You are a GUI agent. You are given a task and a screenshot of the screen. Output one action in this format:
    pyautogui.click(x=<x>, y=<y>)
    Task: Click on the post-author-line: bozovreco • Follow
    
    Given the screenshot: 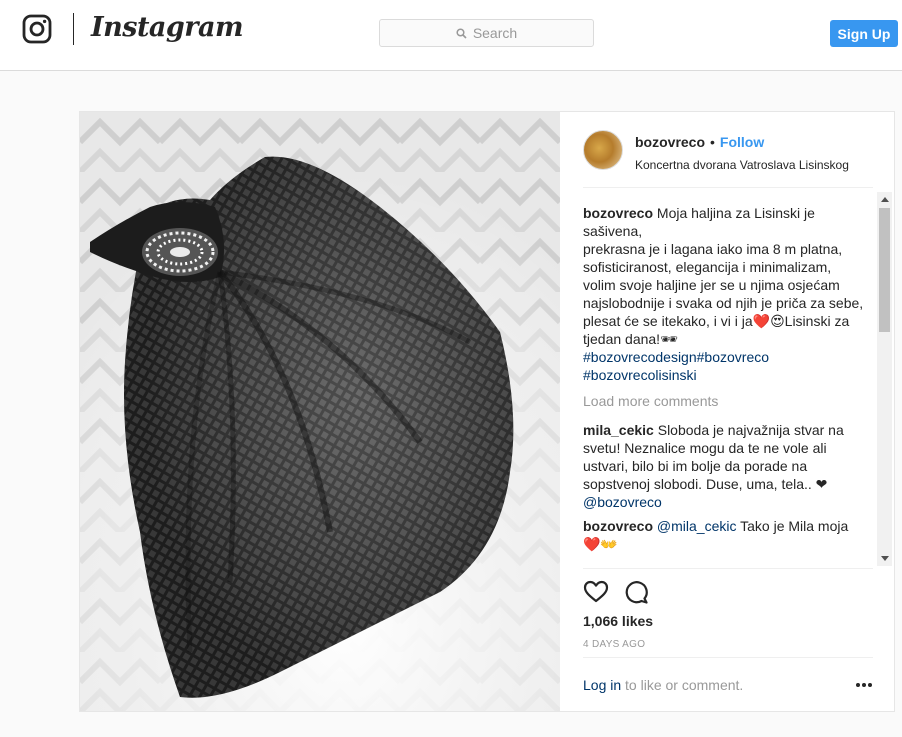 What is the action you would take?
    pyautogui.click(x=699, y=142)
    